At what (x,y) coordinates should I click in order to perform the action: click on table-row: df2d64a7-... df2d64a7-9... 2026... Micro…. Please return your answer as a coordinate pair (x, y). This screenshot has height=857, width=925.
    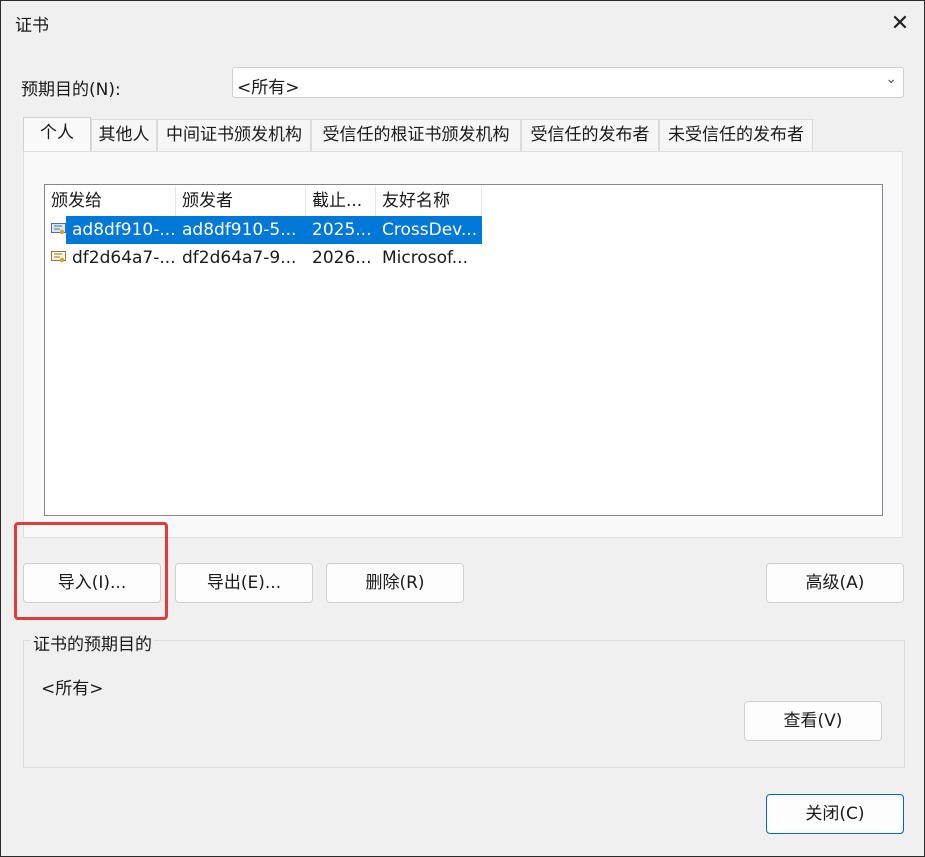
    Looking at the image, I should click on (286, 258).